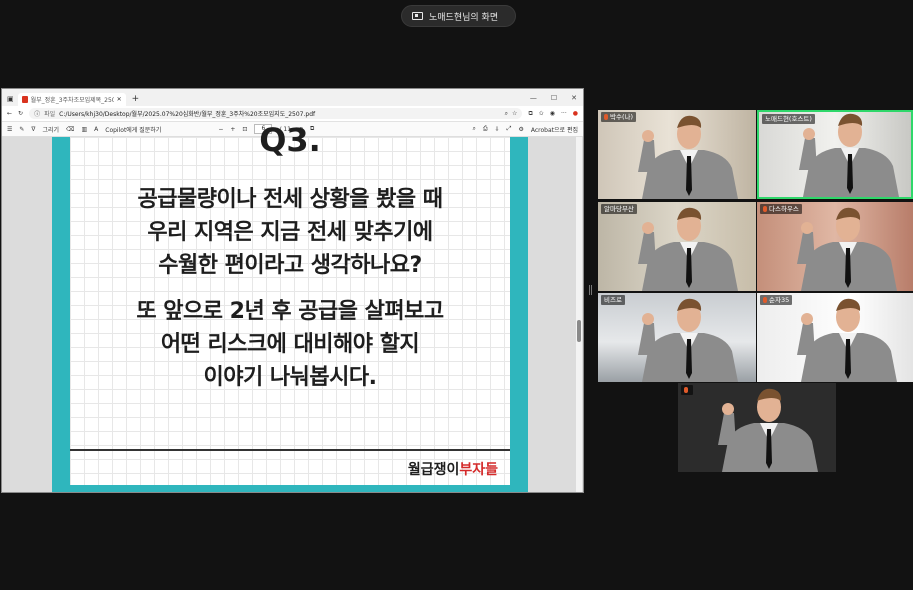 Image resolution: width=913 pixels, height=590 pixels. What do you see at coordinates (33, 129) in the screenshot?
I see `draw-icon: ∇` at bounding box center [33, 129].